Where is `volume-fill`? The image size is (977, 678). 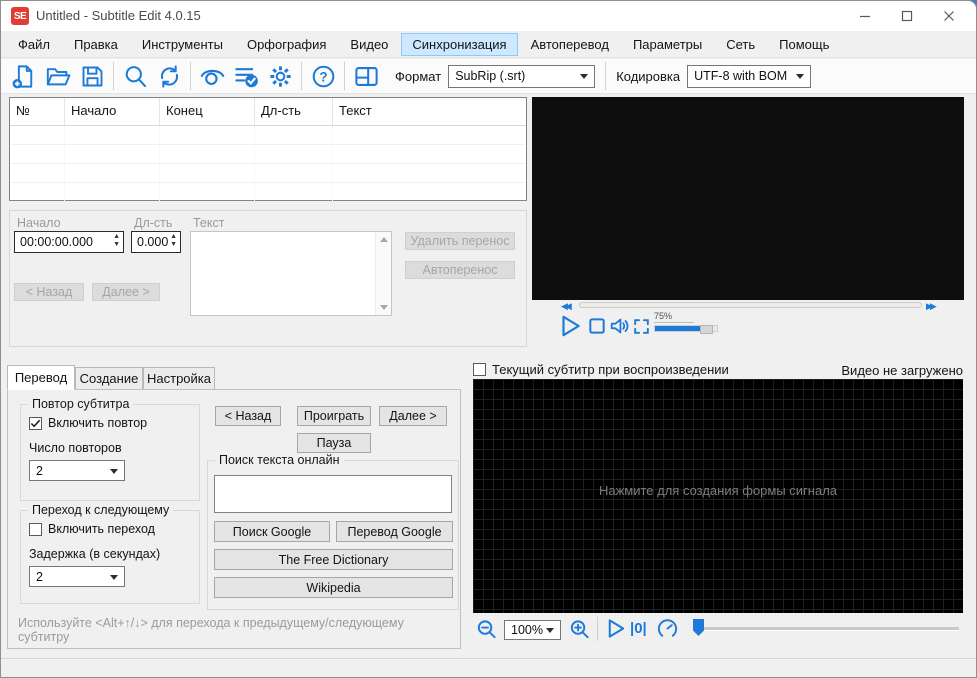 volume-fill is located at coordinates (678, 328).